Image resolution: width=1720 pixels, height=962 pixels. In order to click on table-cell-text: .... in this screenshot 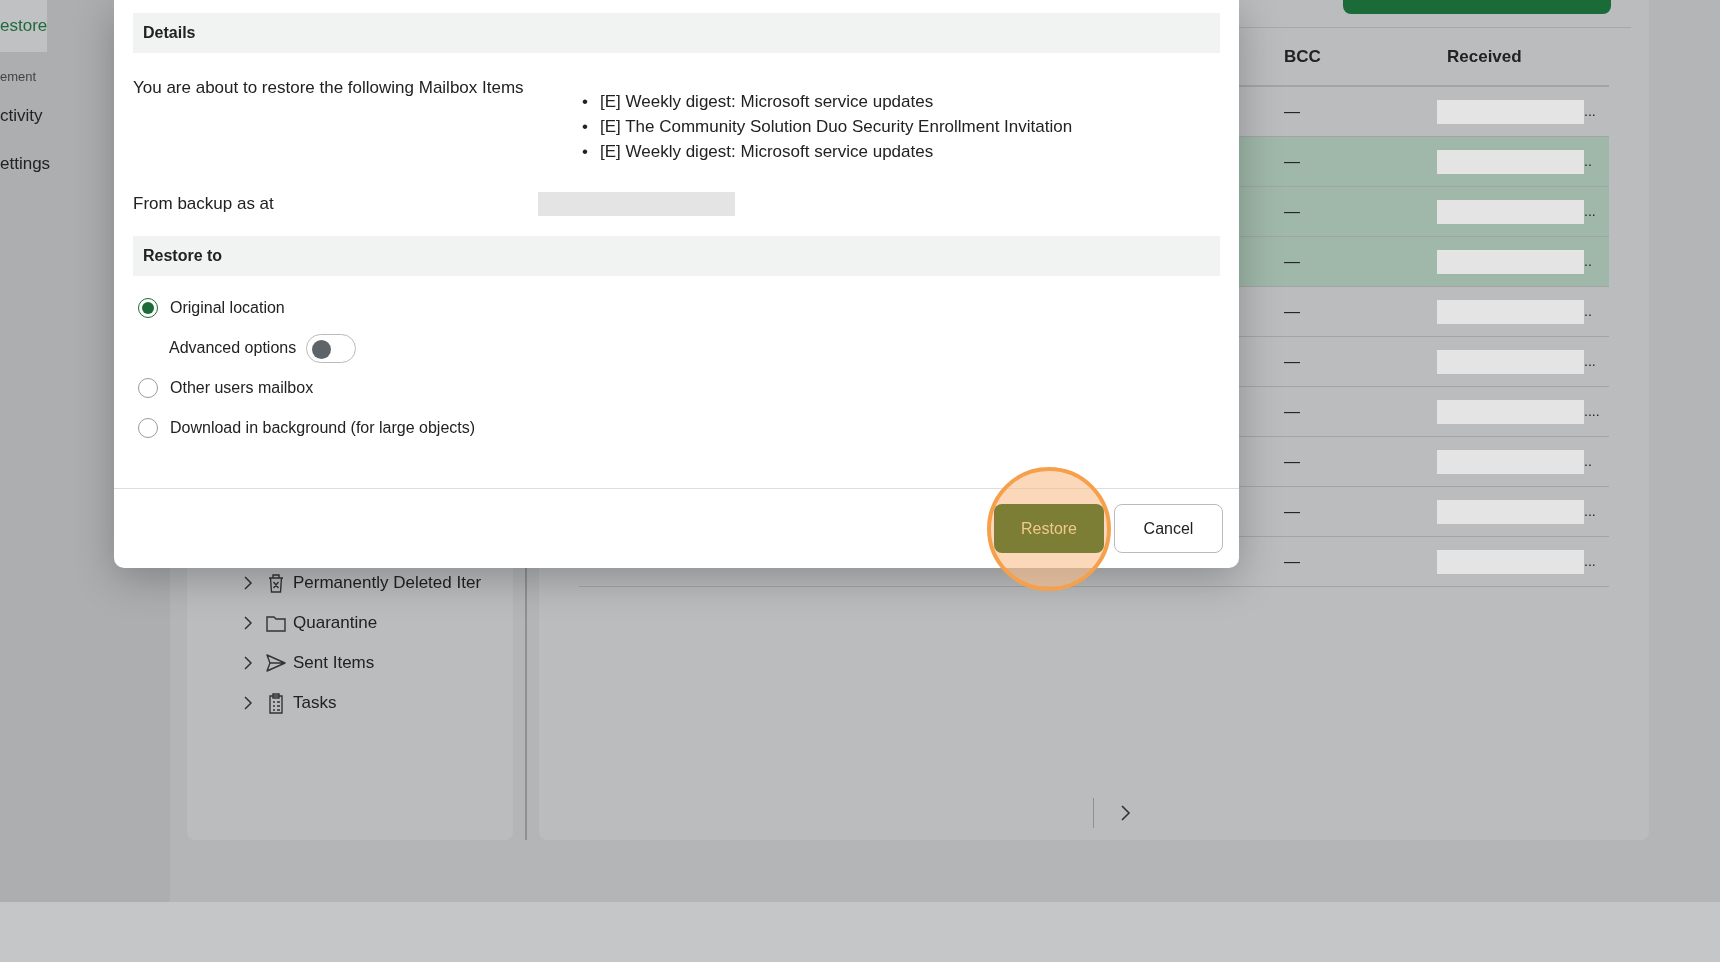, I will do `click(1592, 411)`.